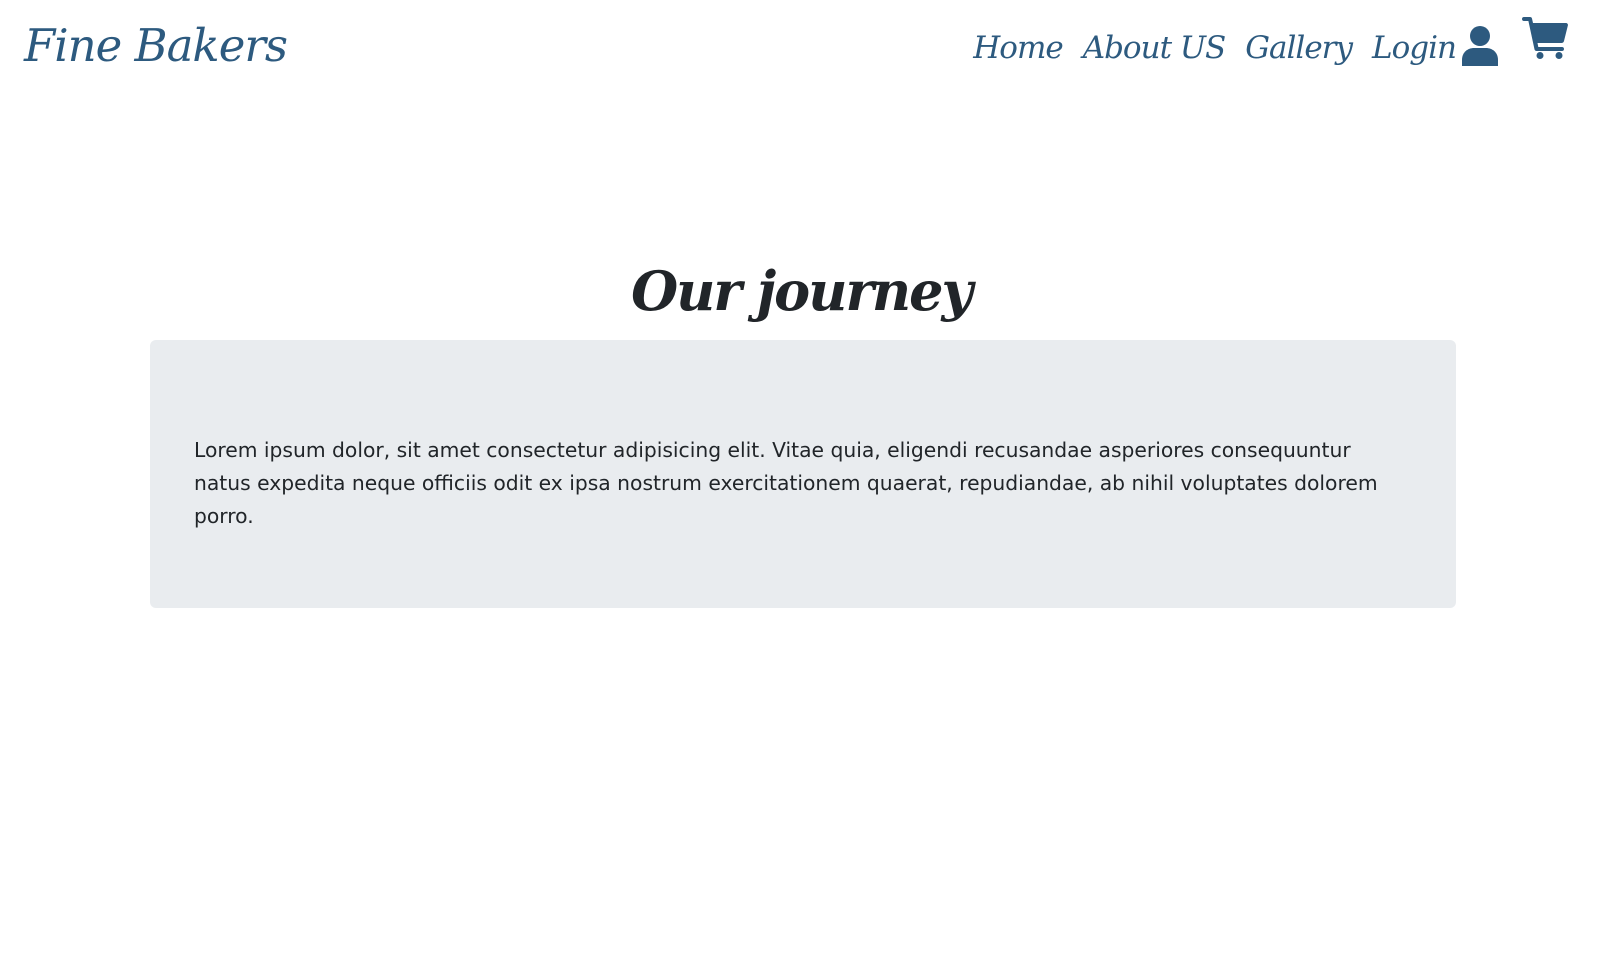 The image size is (1602, 953). I want to click on nav-links: Home About US Gallery Login, so click(1287, 48).